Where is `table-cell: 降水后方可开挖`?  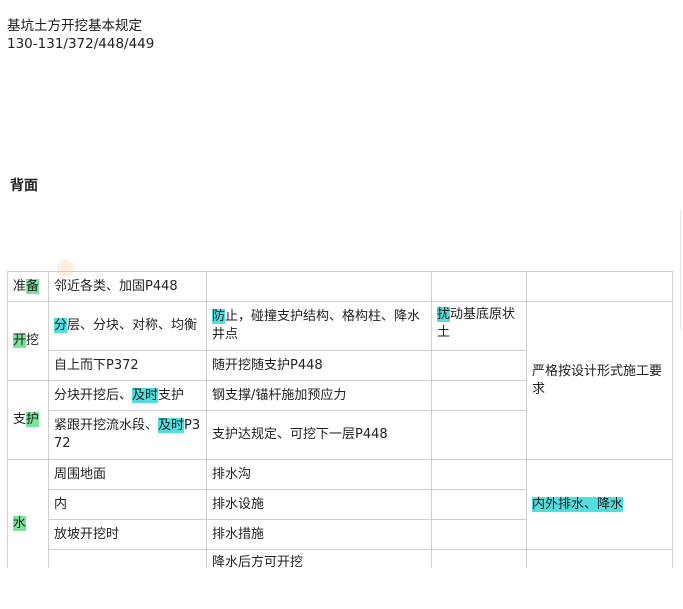
table-cell: 降水后方可开挖 is located at coordinates (319, 558).